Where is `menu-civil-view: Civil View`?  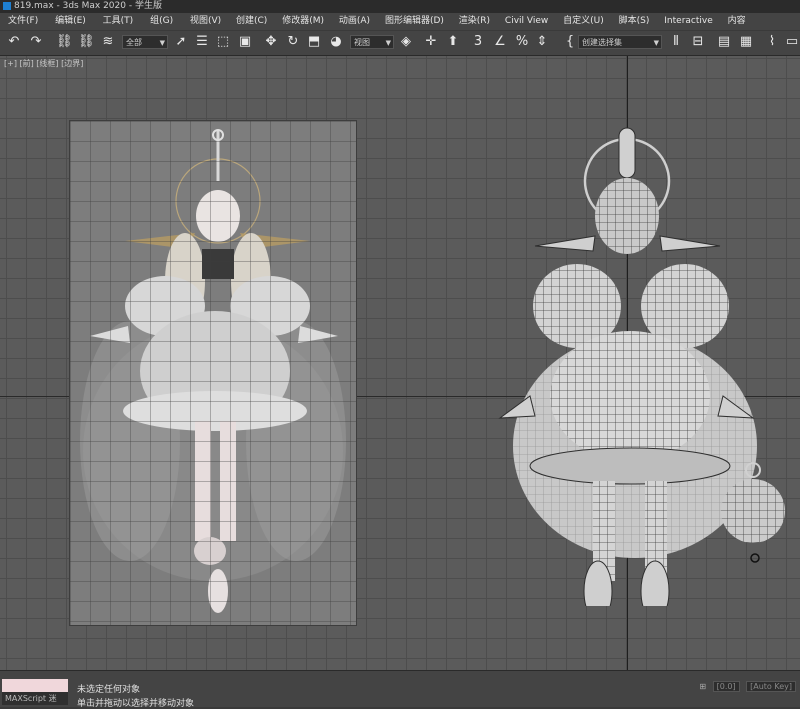 menu-civil-view: Civil View is located at coordinates (520, 21).